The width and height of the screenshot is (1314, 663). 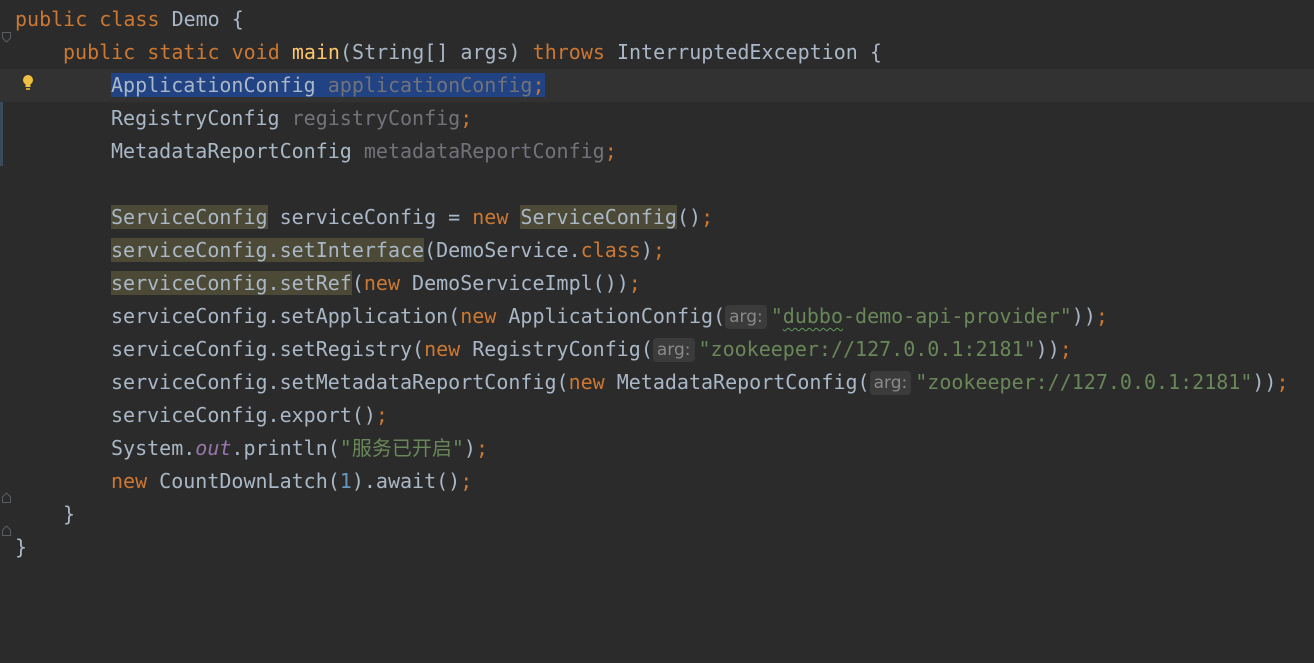 What do you see at coordinates (813, 316) in the screenshot?
I see `typo-underline: dubbo` at bounding box center [813, 316].